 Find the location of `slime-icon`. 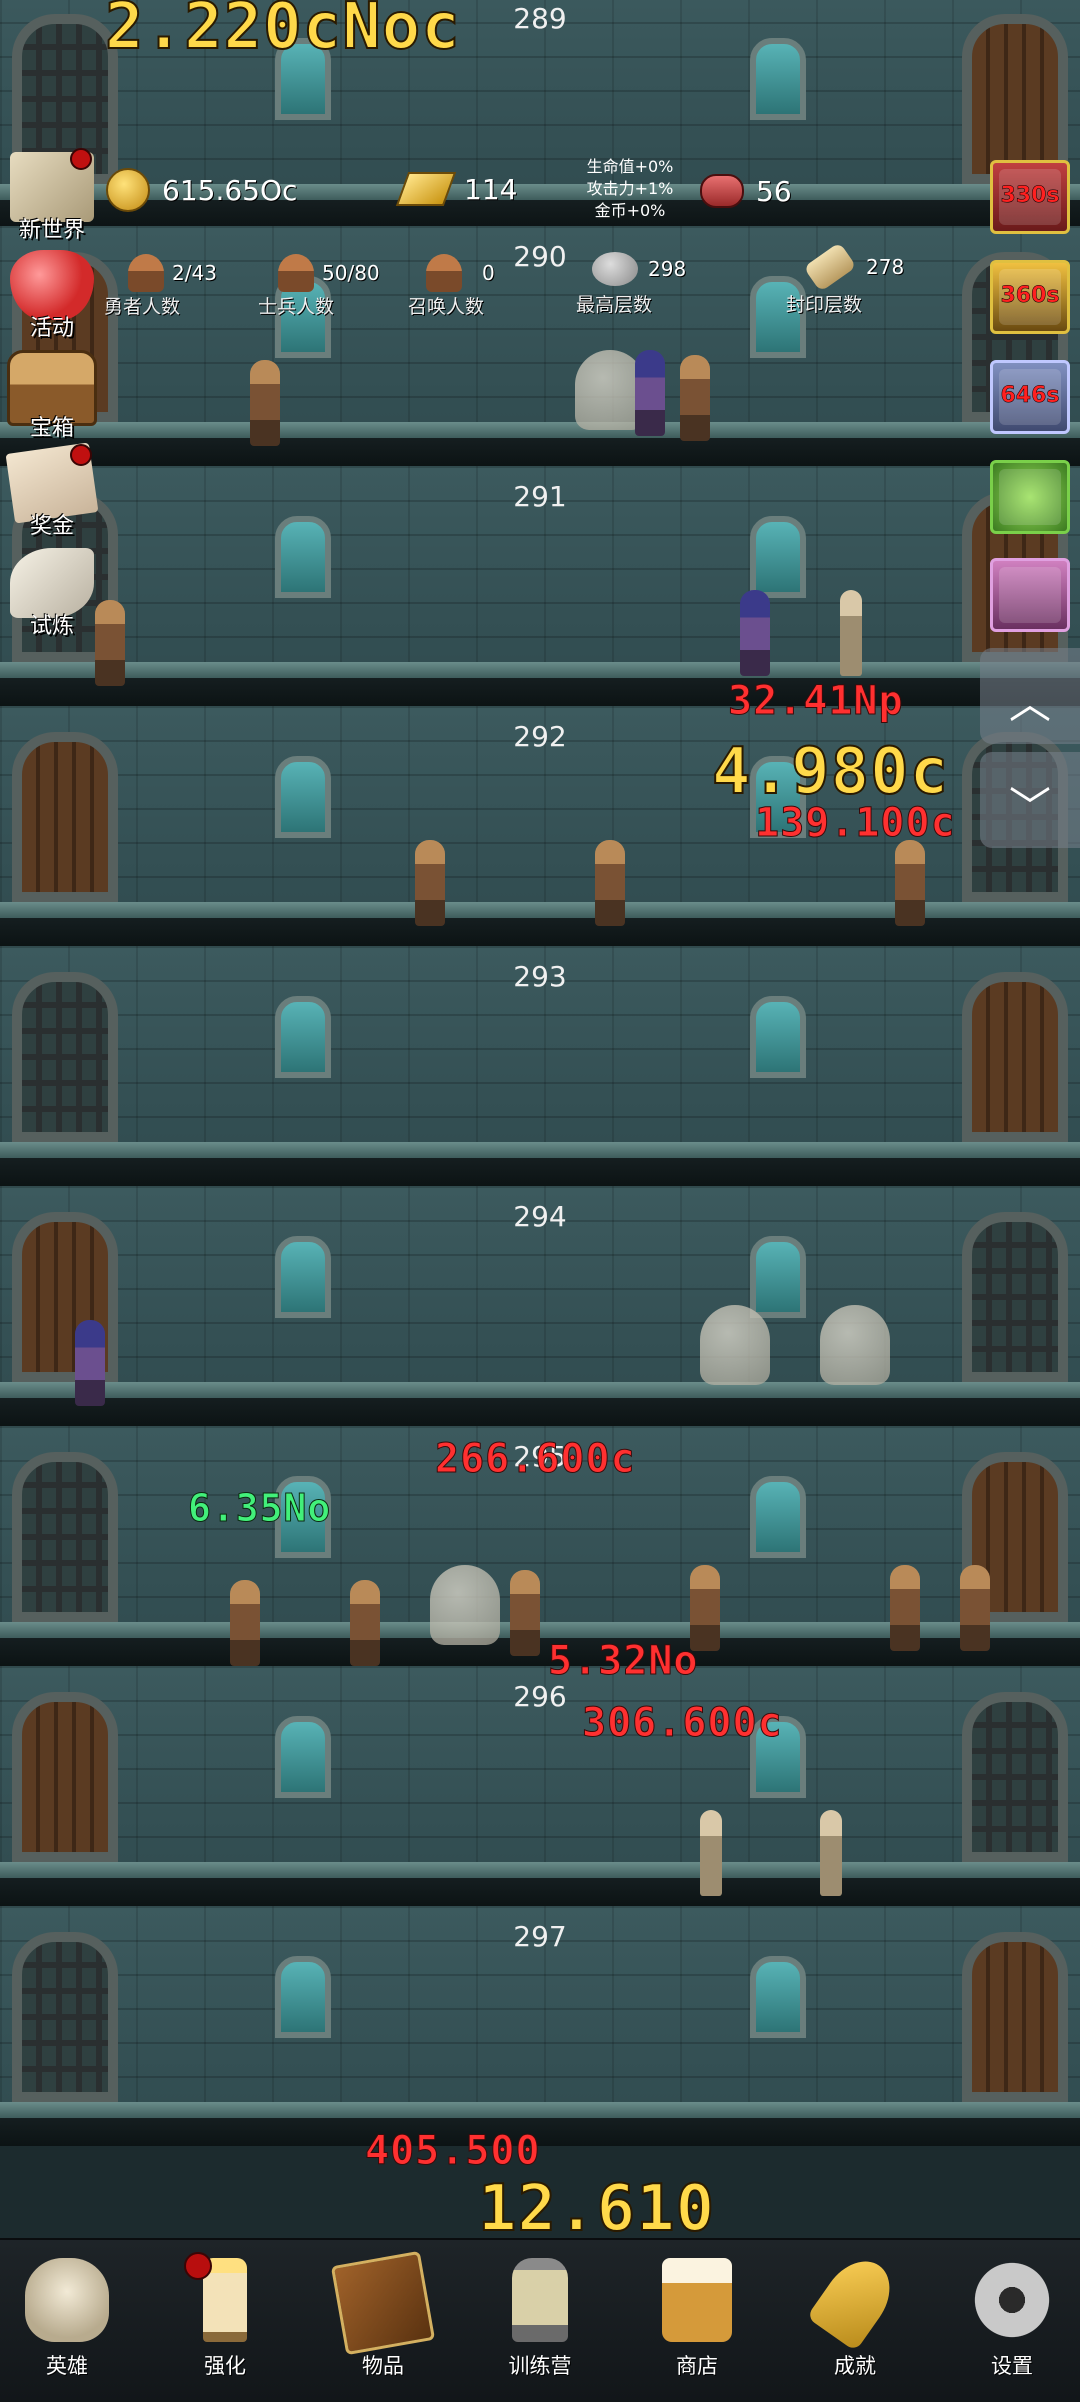

slime-icon is located at coordinates (1030, 497).